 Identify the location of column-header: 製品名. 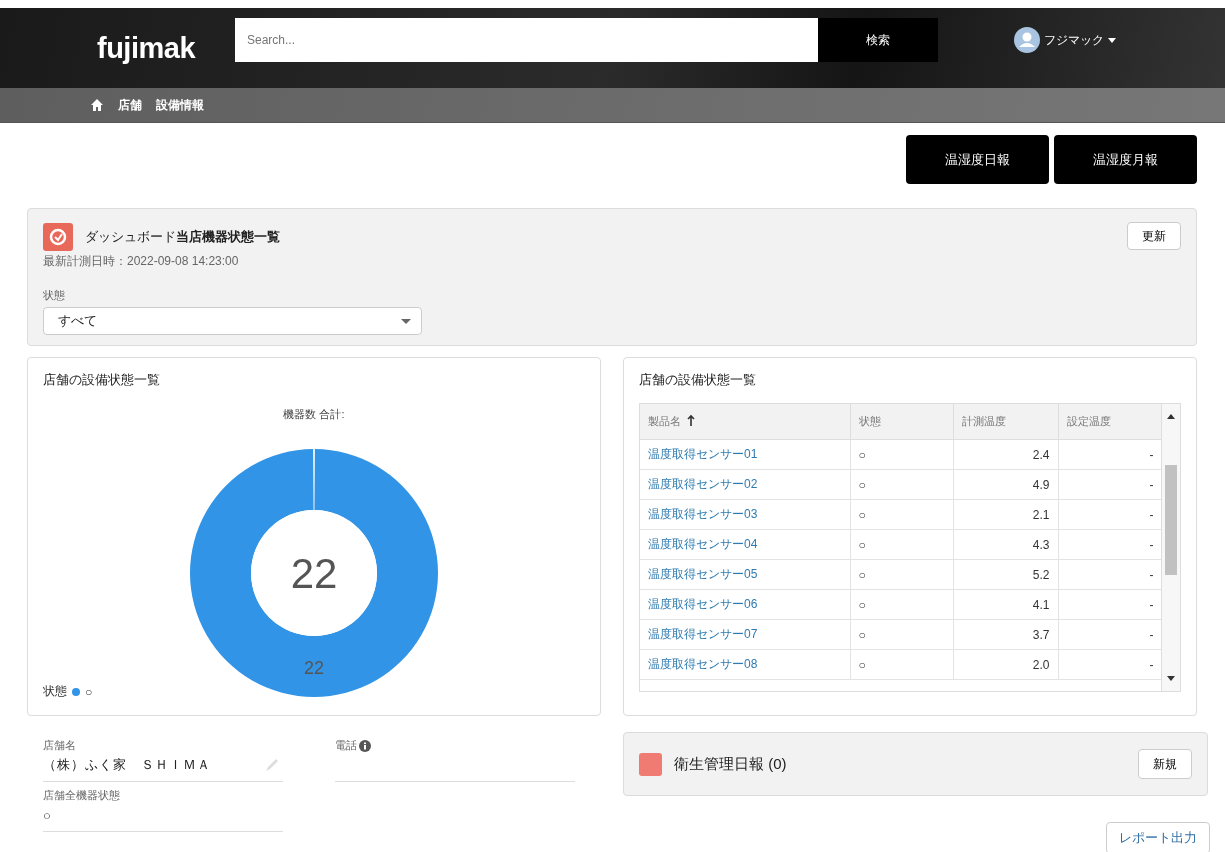
(745, 422).